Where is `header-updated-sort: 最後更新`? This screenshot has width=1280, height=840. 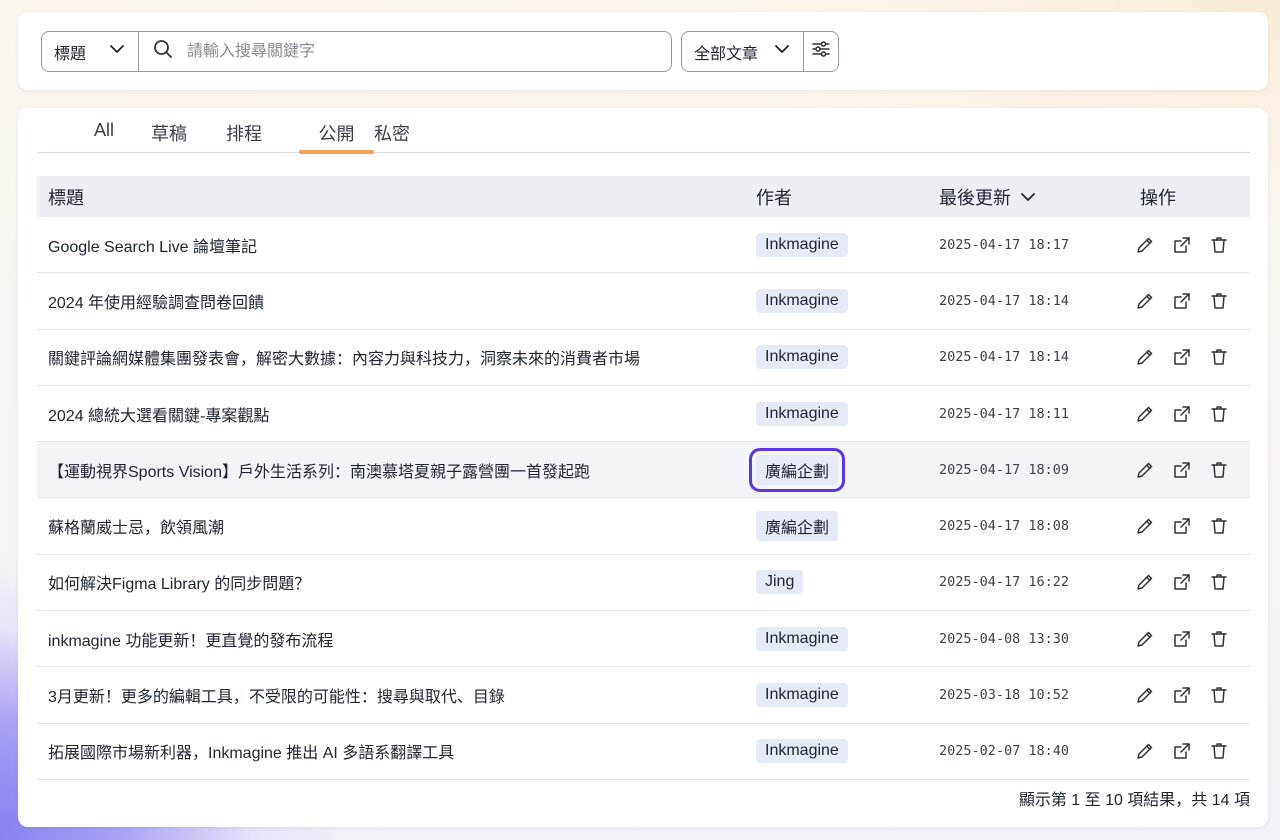 header-updated-sort: 最後更新 is located at coordinates (988, 196).